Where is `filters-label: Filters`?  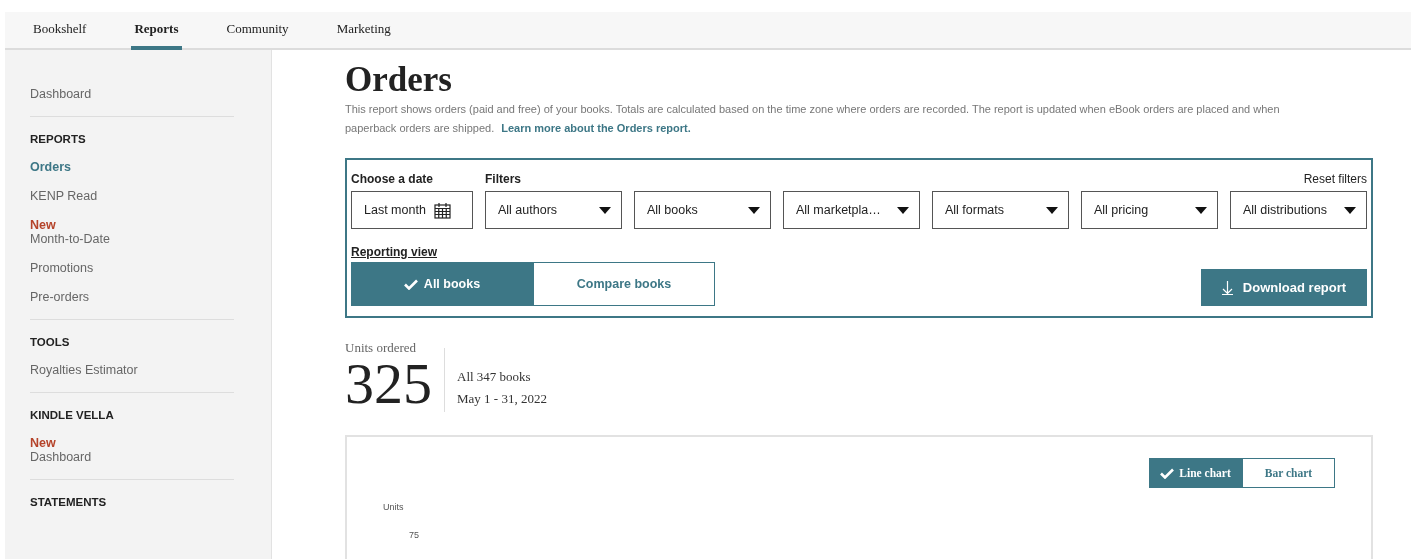
filters-label: Filters is located at coordinates (503, 179).